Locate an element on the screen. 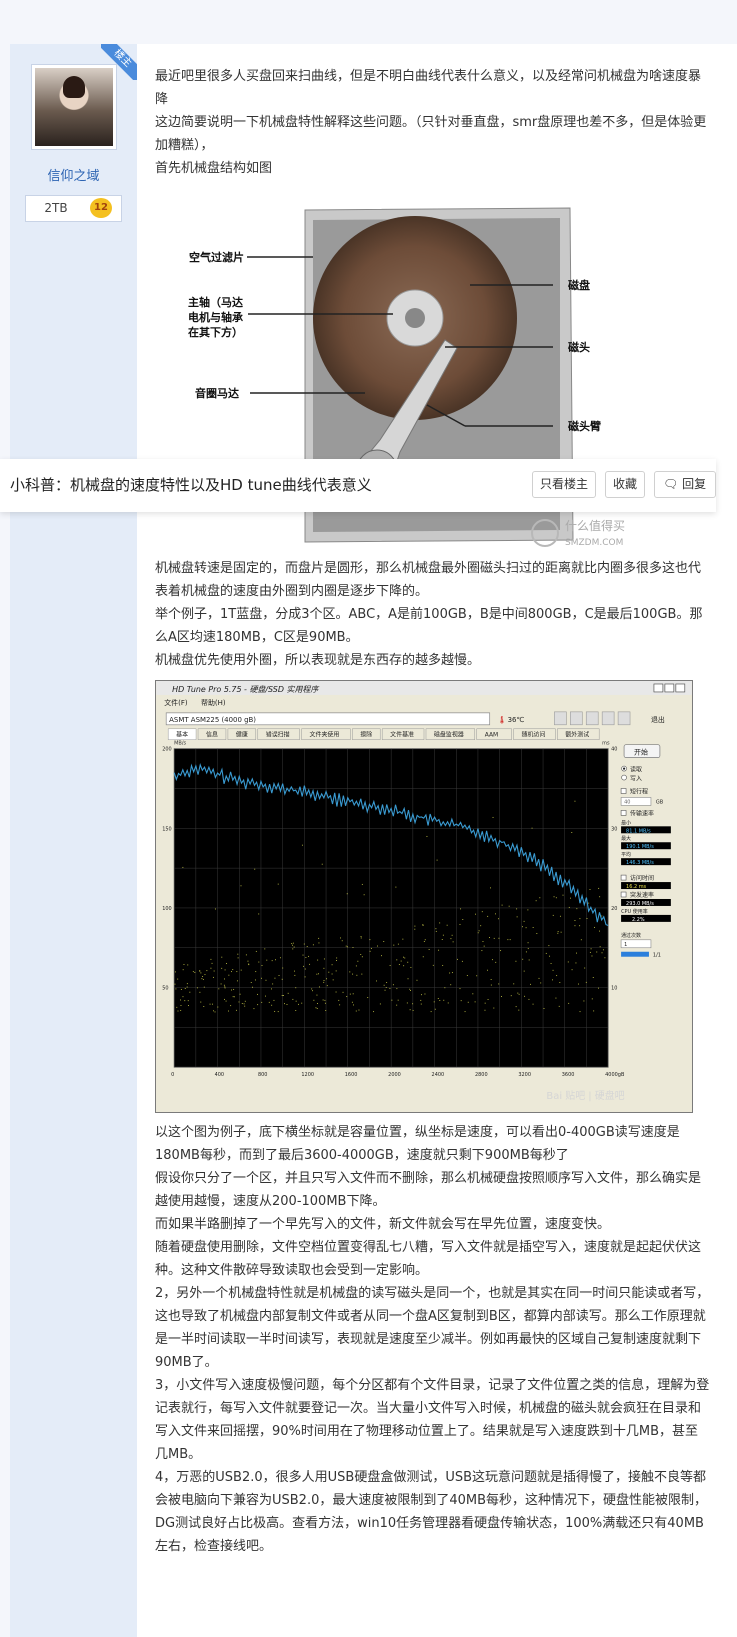  favorite-button: 收藏 is located at coordinates (625, 484).